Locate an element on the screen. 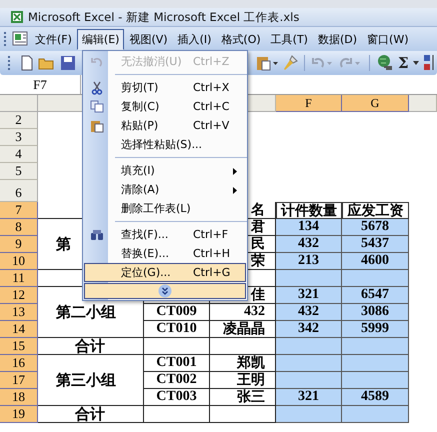 This screenshot has height=432, width=437. menu-item: 文件(F) is located at coordinates (53, 39).